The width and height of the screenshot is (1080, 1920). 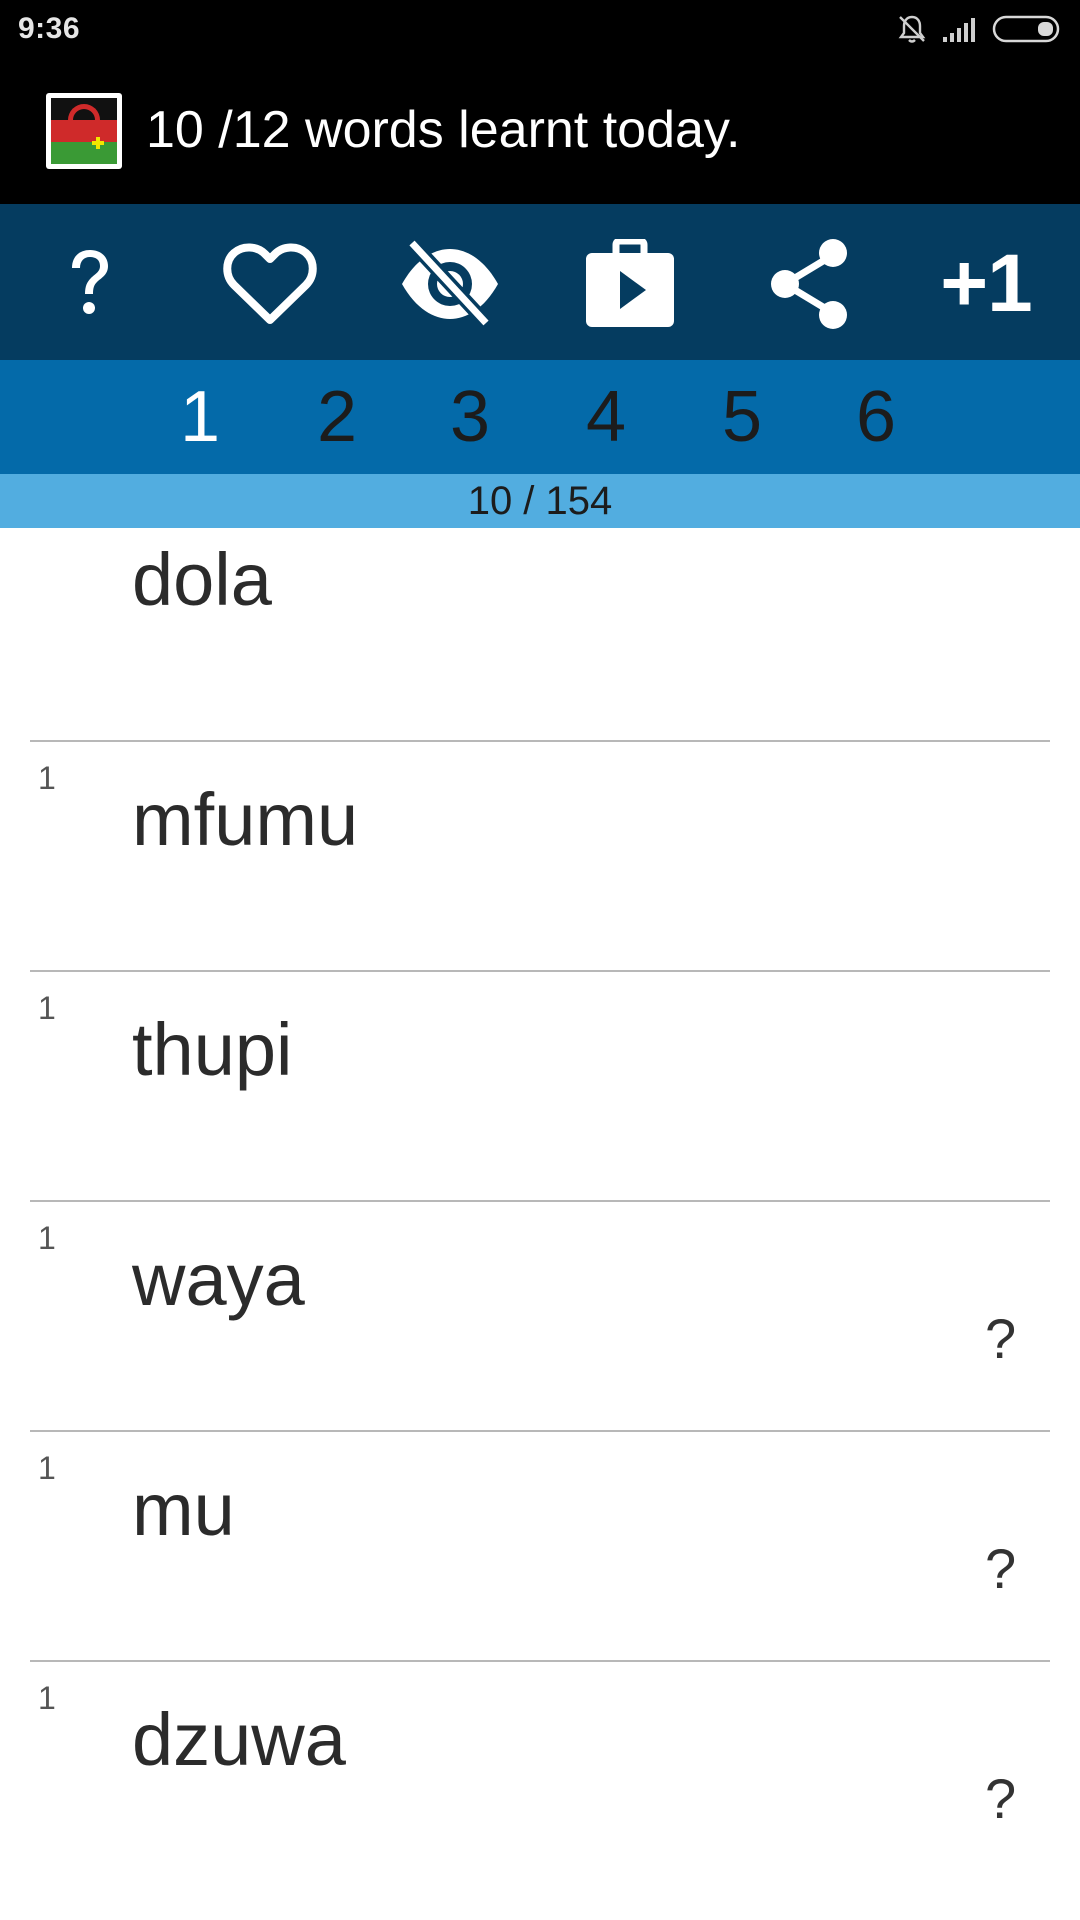 I want to click on hide-translation-button, so click(x=450, y=284).